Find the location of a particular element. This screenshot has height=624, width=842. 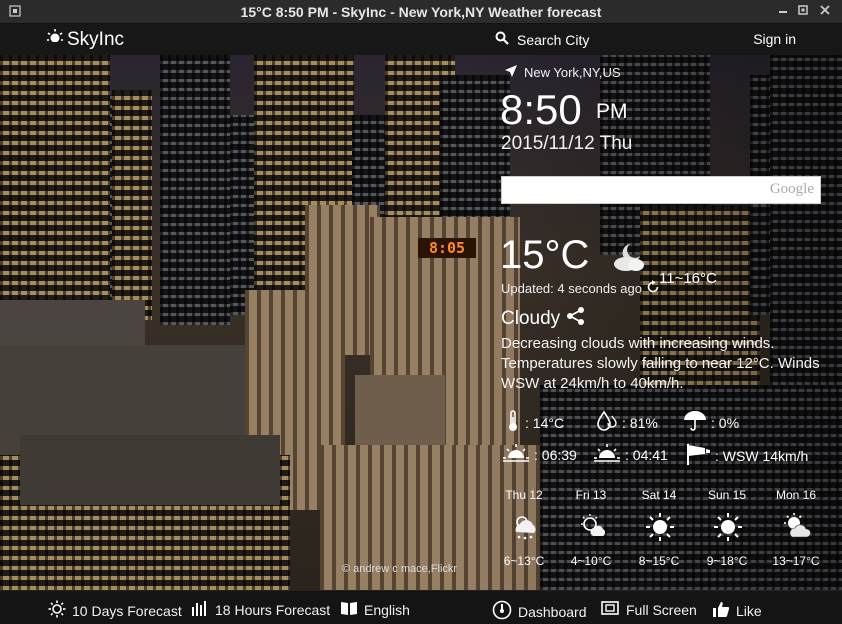

forecast-day-label: Mon 16 is located at coordinates (796, 495).